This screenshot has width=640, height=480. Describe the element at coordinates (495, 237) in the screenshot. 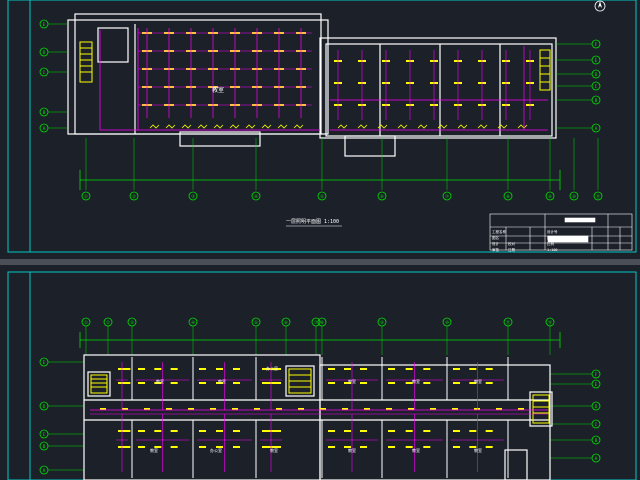

I see `title-block-cell: 图名` at that location.